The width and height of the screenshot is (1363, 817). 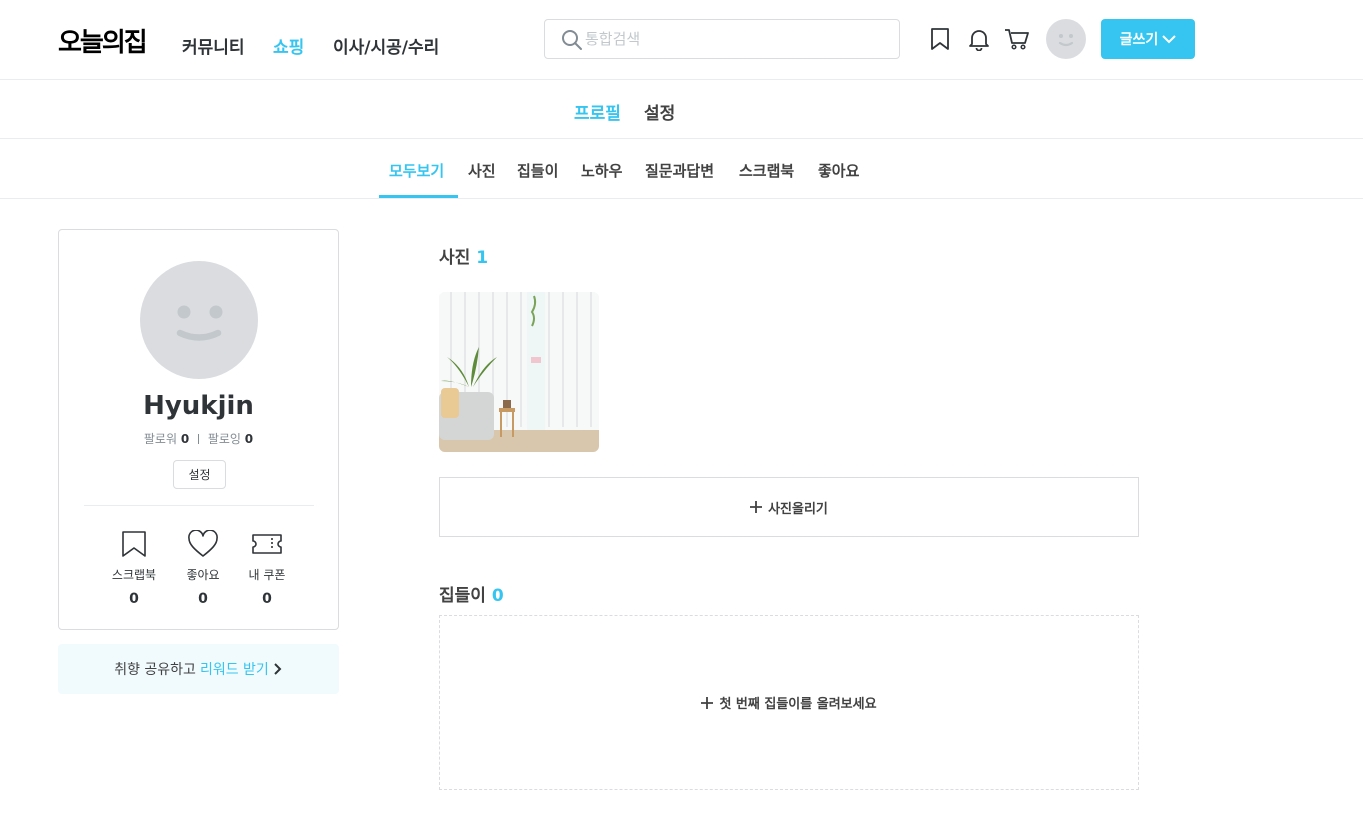 What do you see at coordinates (134, 575) in the screenshot?
I see `stat-label: 스크랩북` at bounding box center [134, 575].